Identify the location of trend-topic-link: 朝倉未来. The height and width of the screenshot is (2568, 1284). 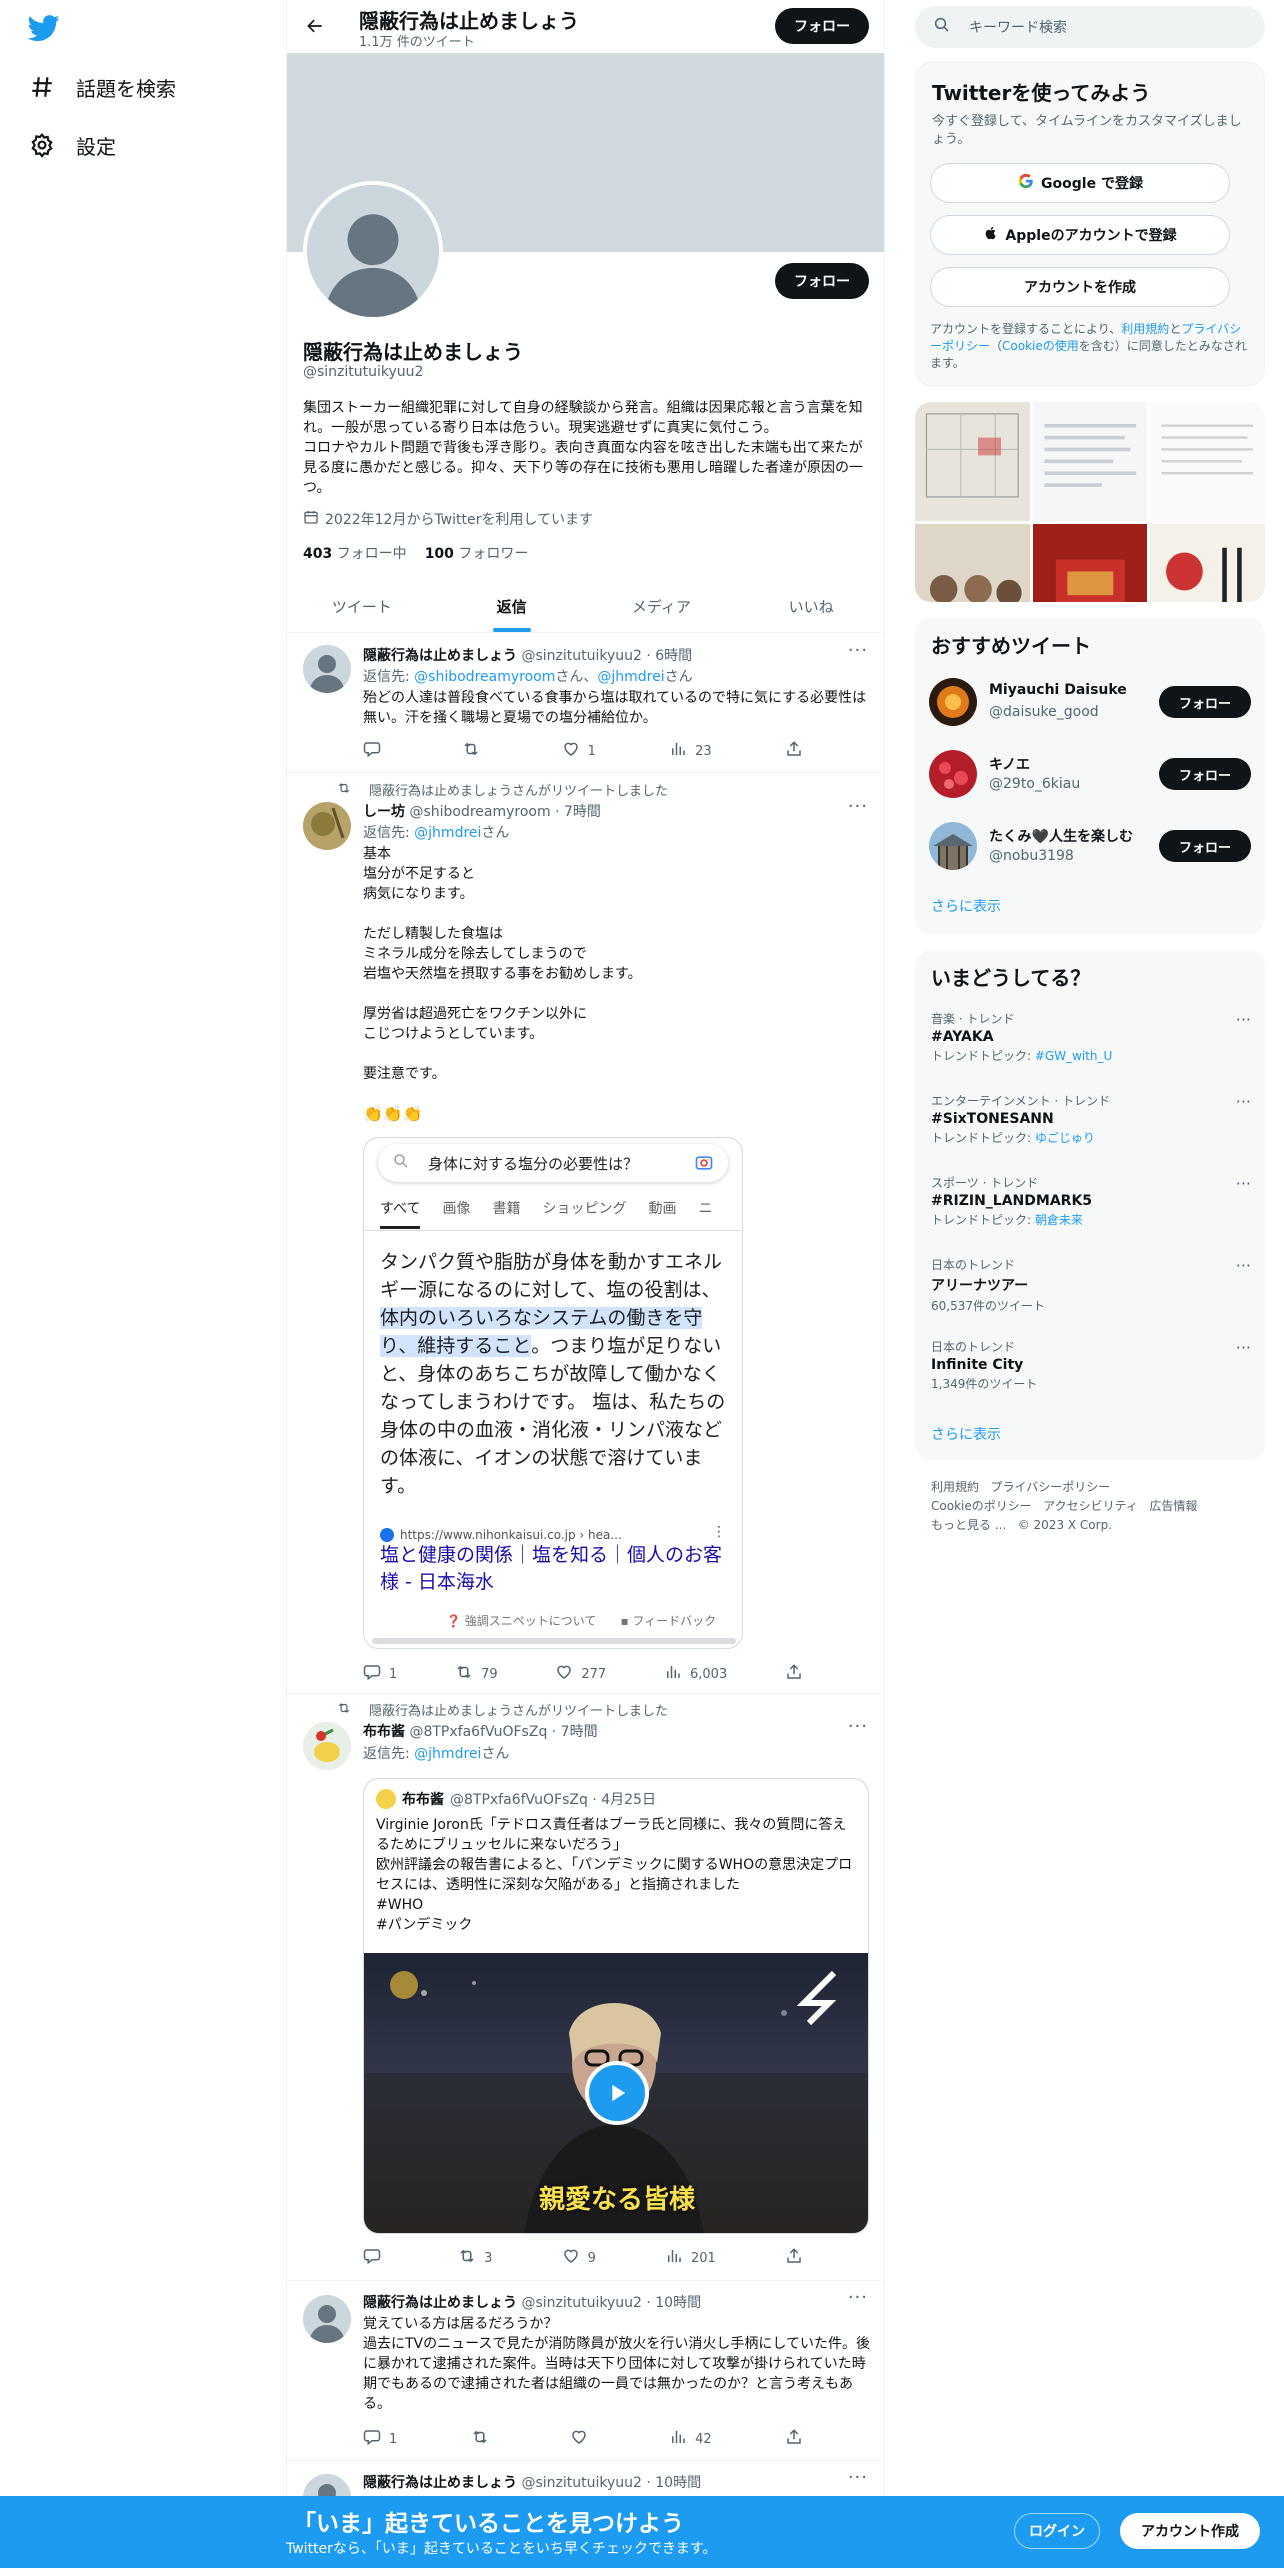
(1059, 1220).